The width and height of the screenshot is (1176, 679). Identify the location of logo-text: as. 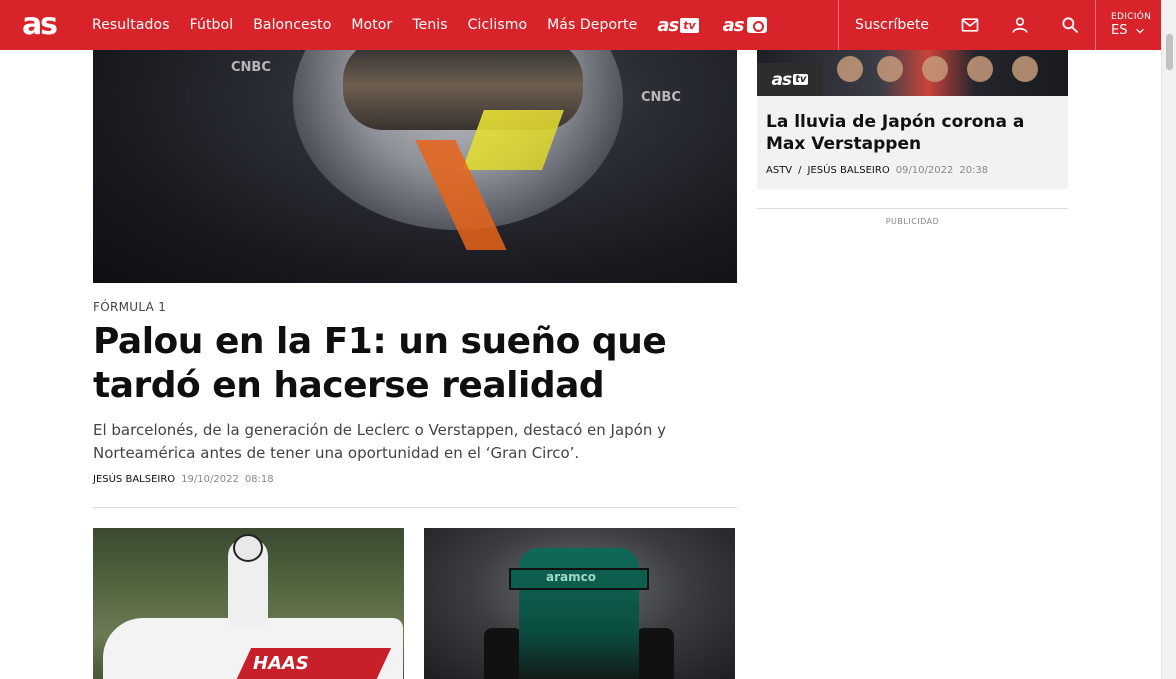
(40, 25).